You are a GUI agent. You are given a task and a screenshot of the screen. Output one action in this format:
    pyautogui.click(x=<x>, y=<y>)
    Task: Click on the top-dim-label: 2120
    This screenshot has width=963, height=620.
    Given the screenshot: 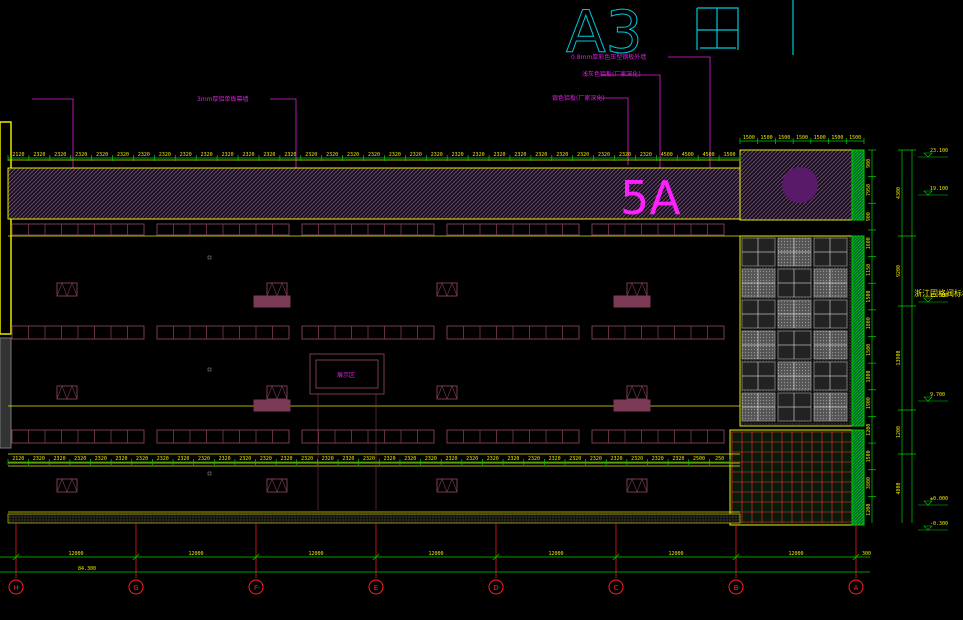 What is the action you would take?
    pyautogui.click(x=18, y=155)
    